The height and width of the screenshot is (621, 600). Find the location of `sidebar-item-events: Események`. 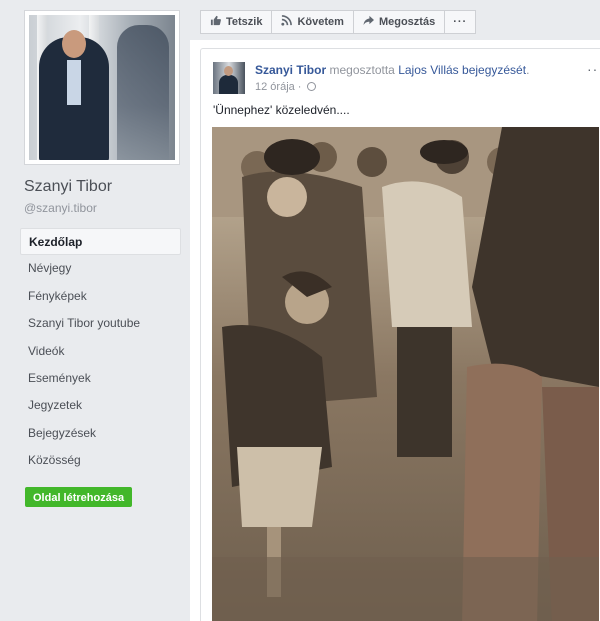

sidebar-item-events: Események is located at coordinates (100, 378).